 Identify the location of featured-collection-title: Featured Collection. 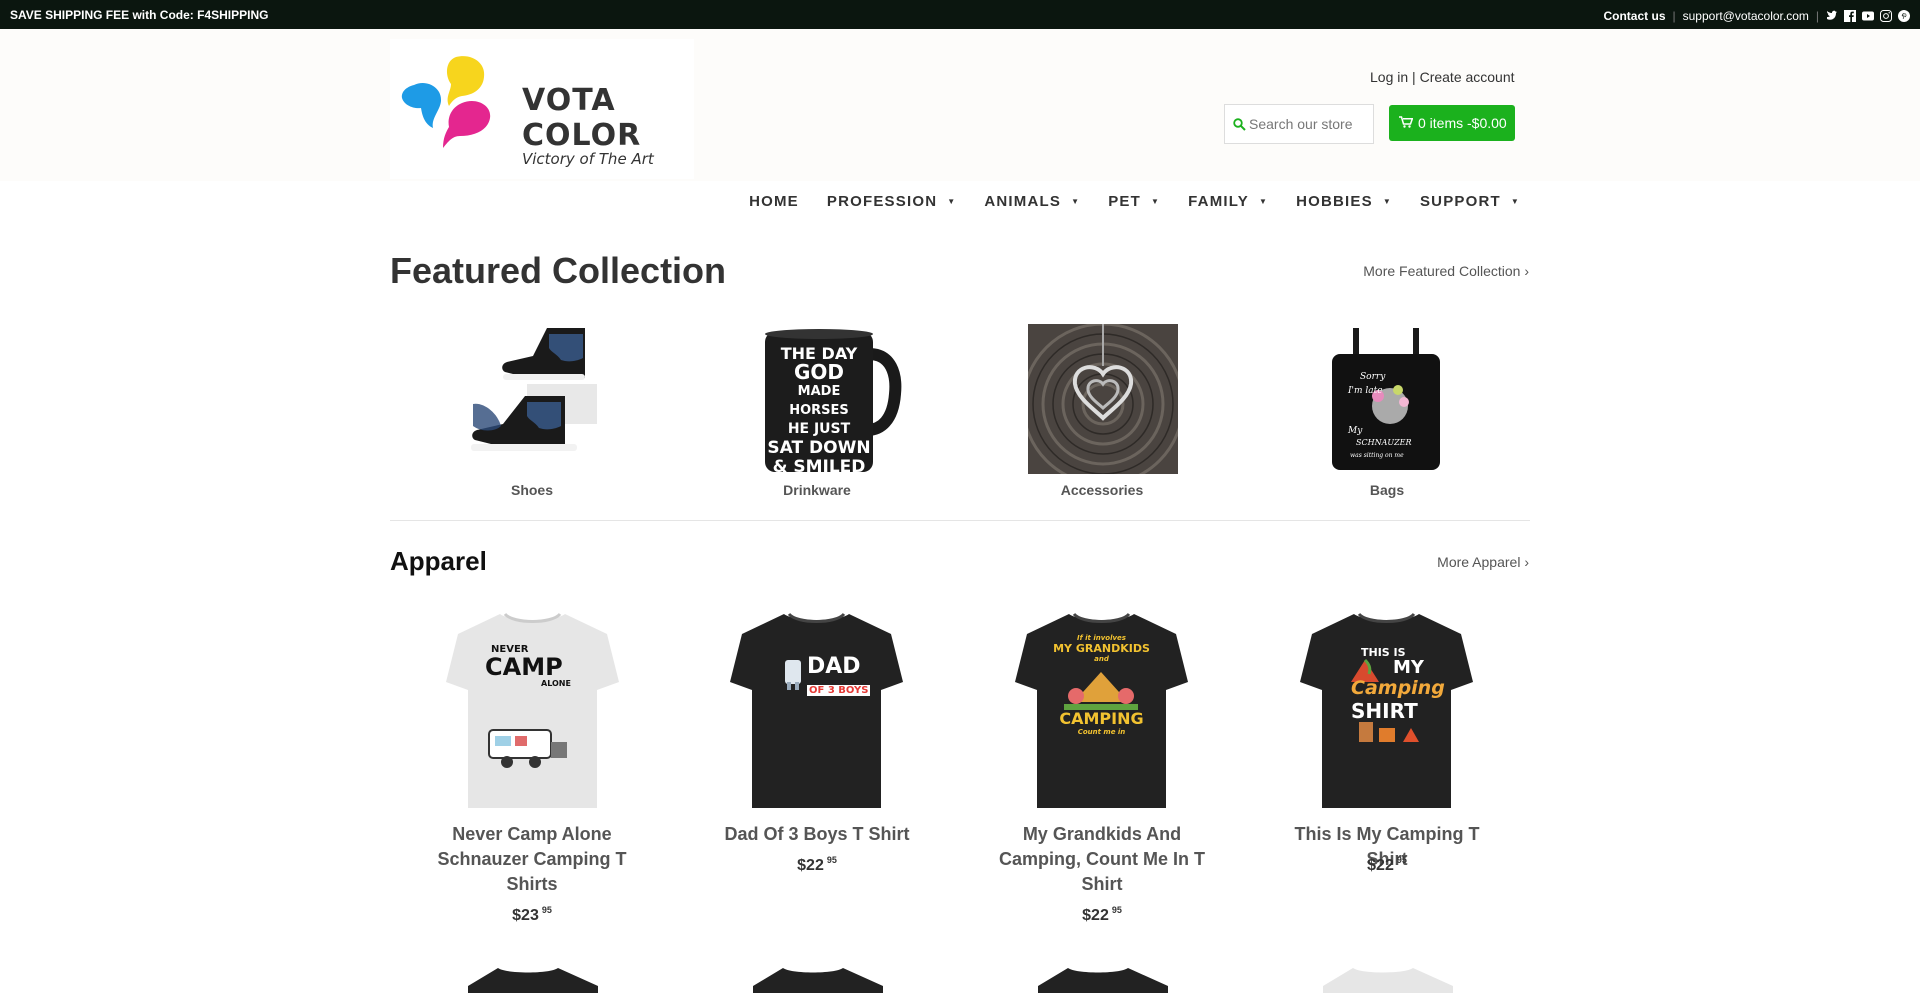
(558, 270).